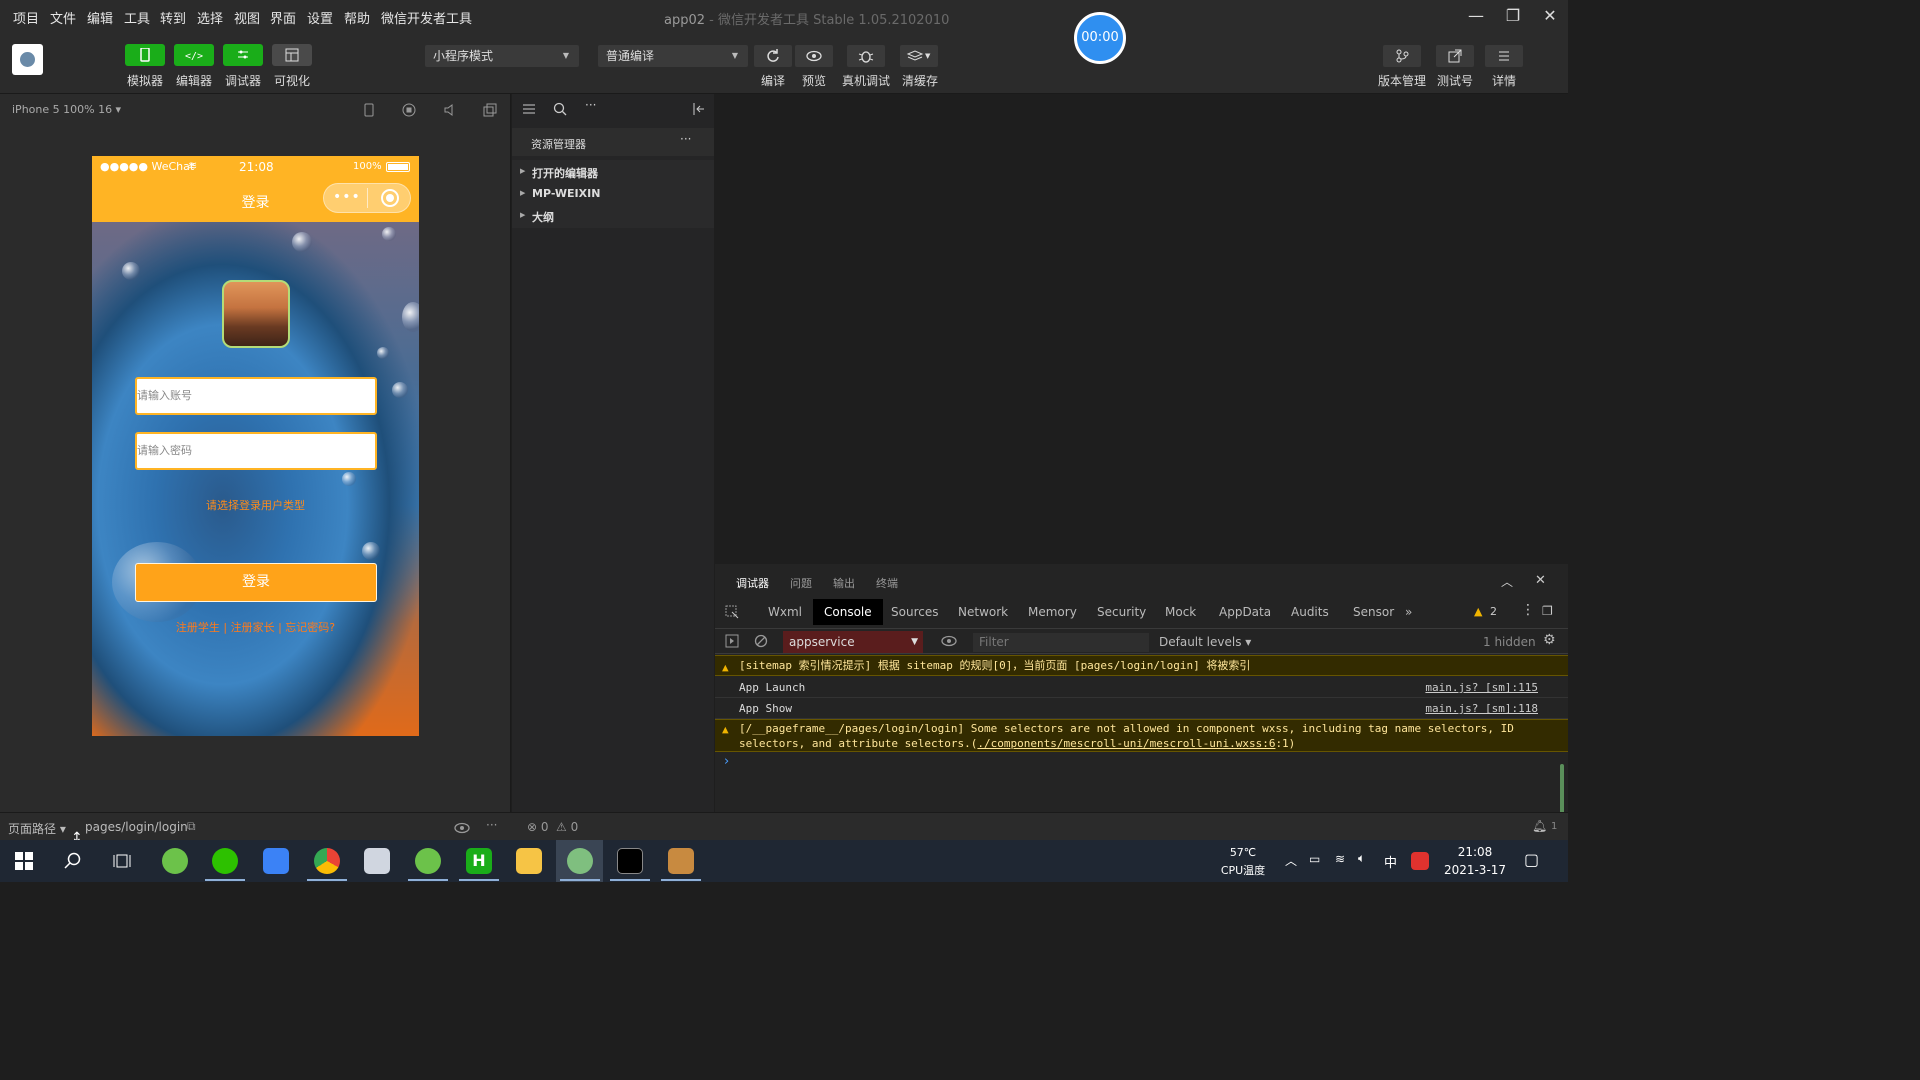 Image resolution: width=1920 pixels, height=1080 pixels. Describe the element at coordinates (685, 139) in the screenshot. I see `explorer-more-icon: ···` at that location.